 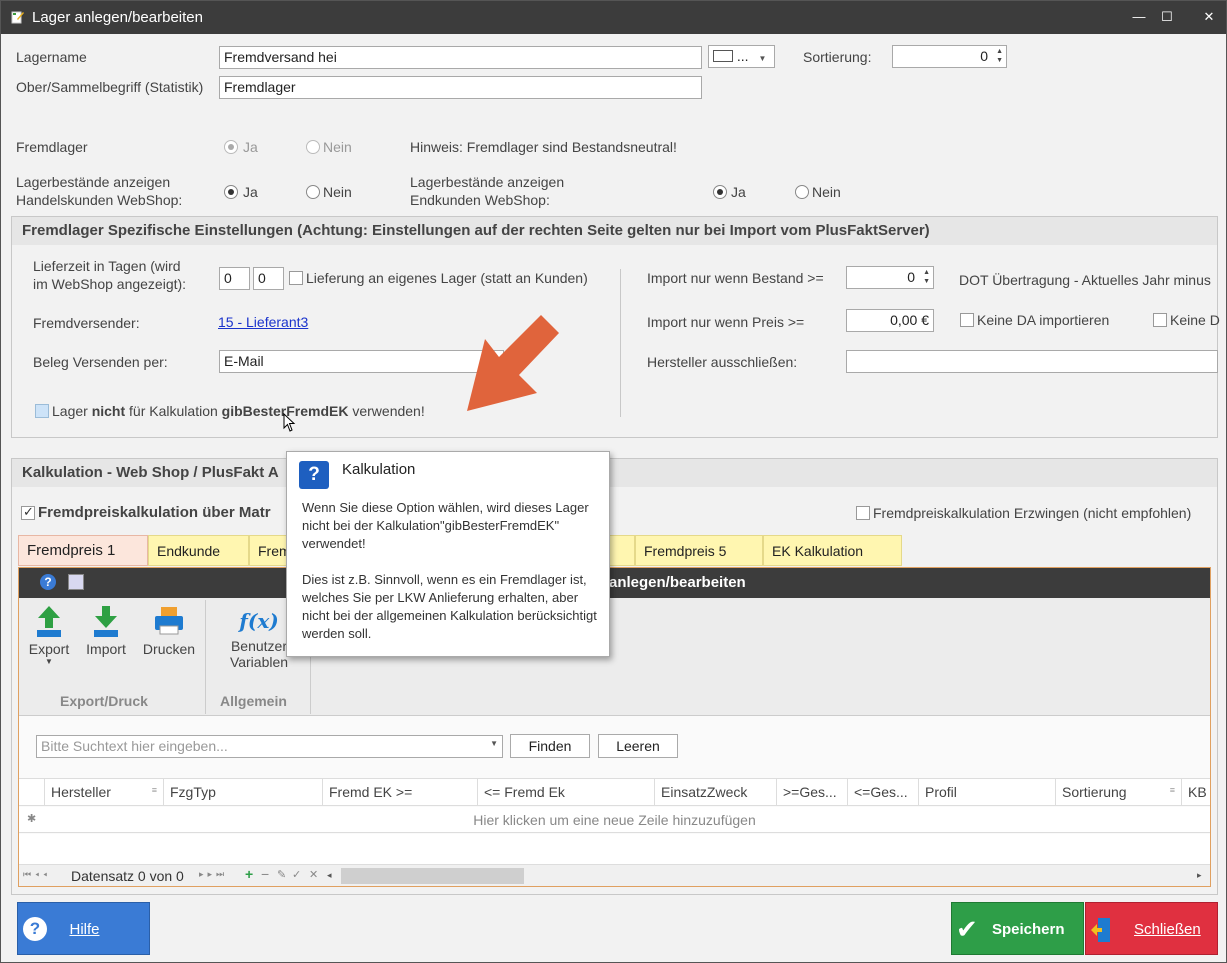 What do you see at coordinates (313, 874) in the screenshot?
I see `cancel-icon: ✕` at bounding box center [313, 874].